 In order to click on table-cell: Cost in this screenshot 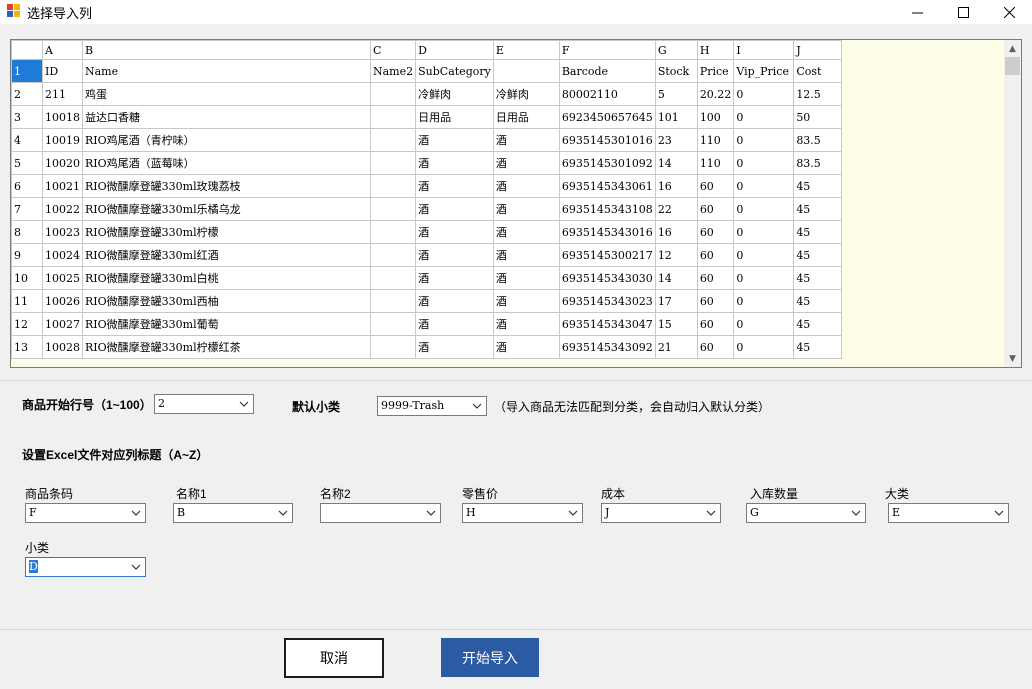, I will do `click(818, 71)`.